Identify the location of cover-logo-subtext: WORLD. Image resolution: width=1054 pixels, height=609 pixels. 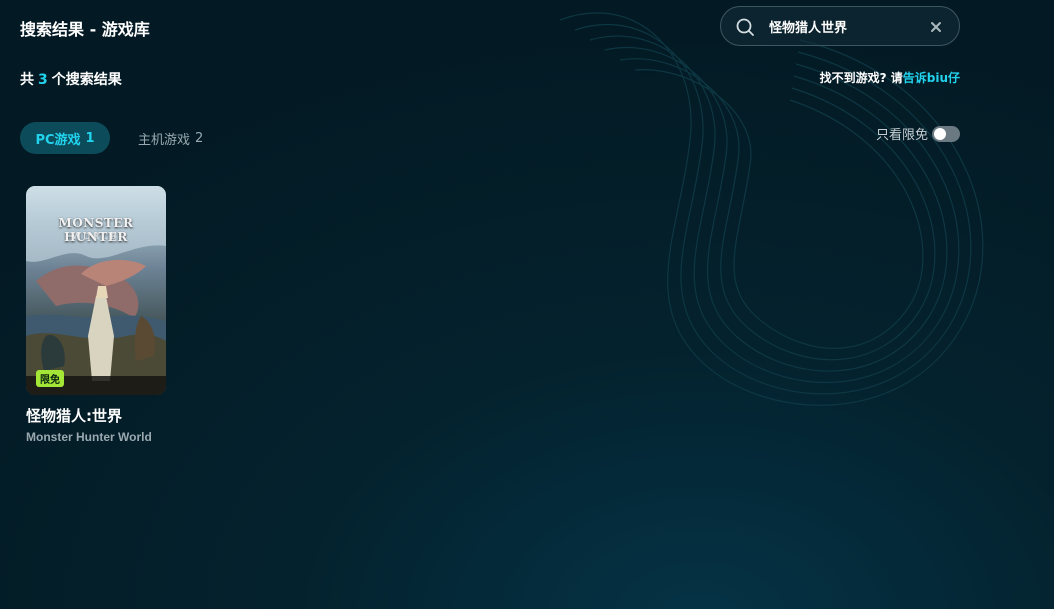
(96, 236).